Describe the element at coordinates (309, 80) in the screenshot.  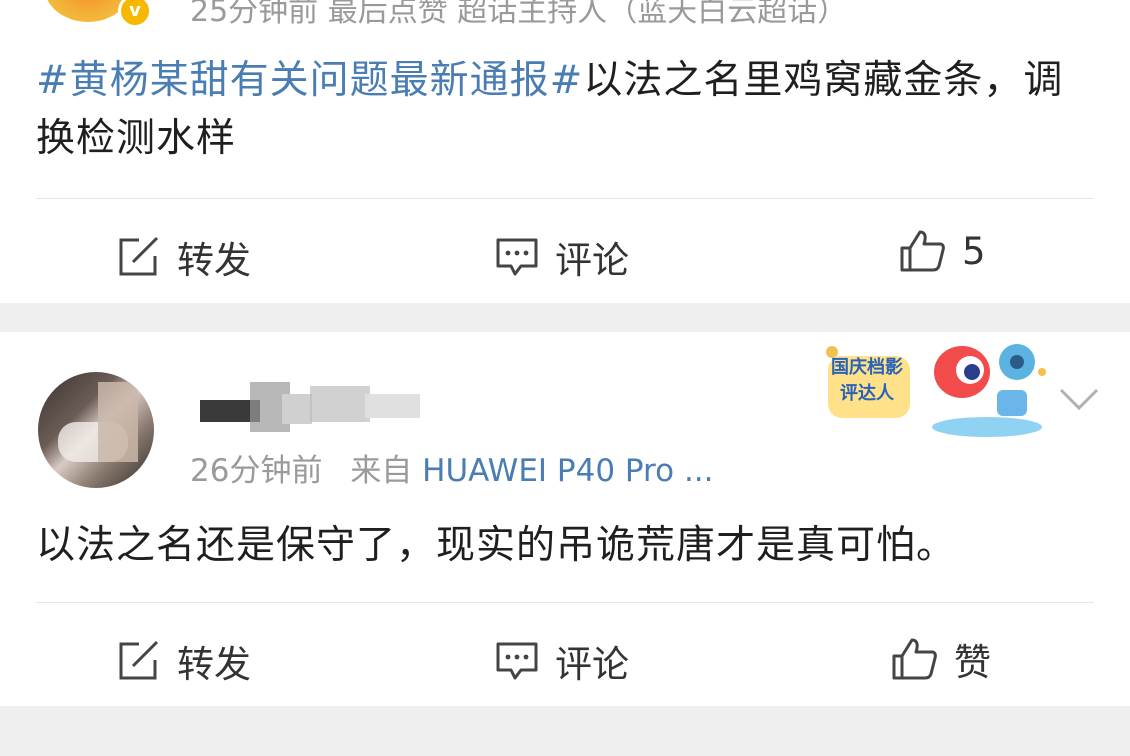
I see `hashtag-link: #黄杨某甜有关问题最新通报#` at that location.